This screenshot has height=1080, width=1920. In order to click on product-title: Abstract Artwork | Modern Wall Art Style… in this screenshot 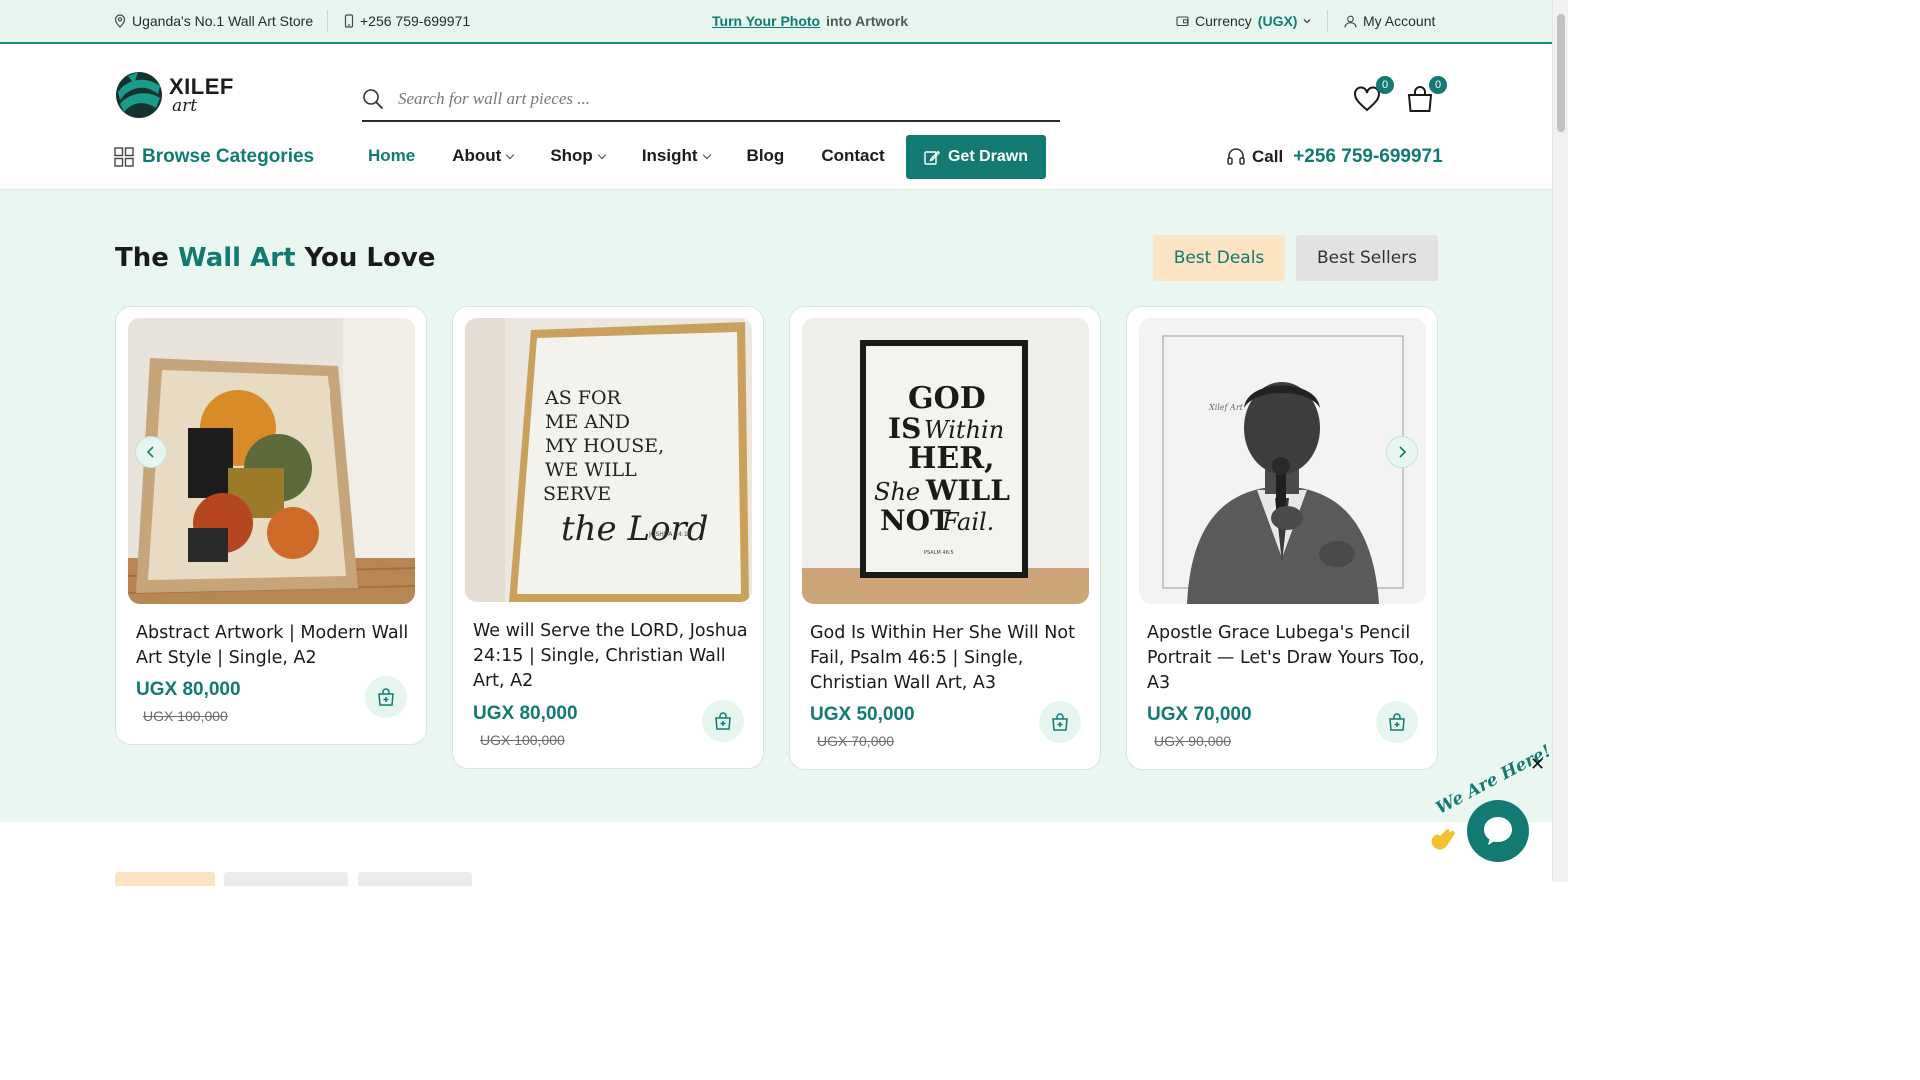, I will do `click(276, 646)`.